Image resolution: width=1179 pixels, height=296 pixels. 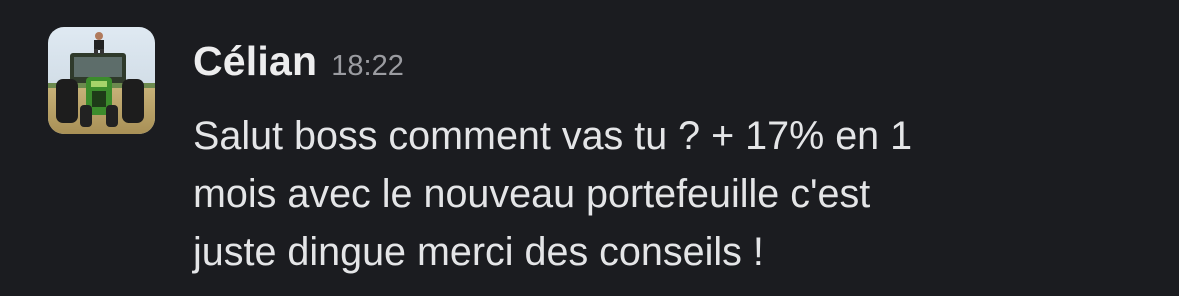 I want to click on profile-photo-tractor-icon, so click(x=101, y=80).